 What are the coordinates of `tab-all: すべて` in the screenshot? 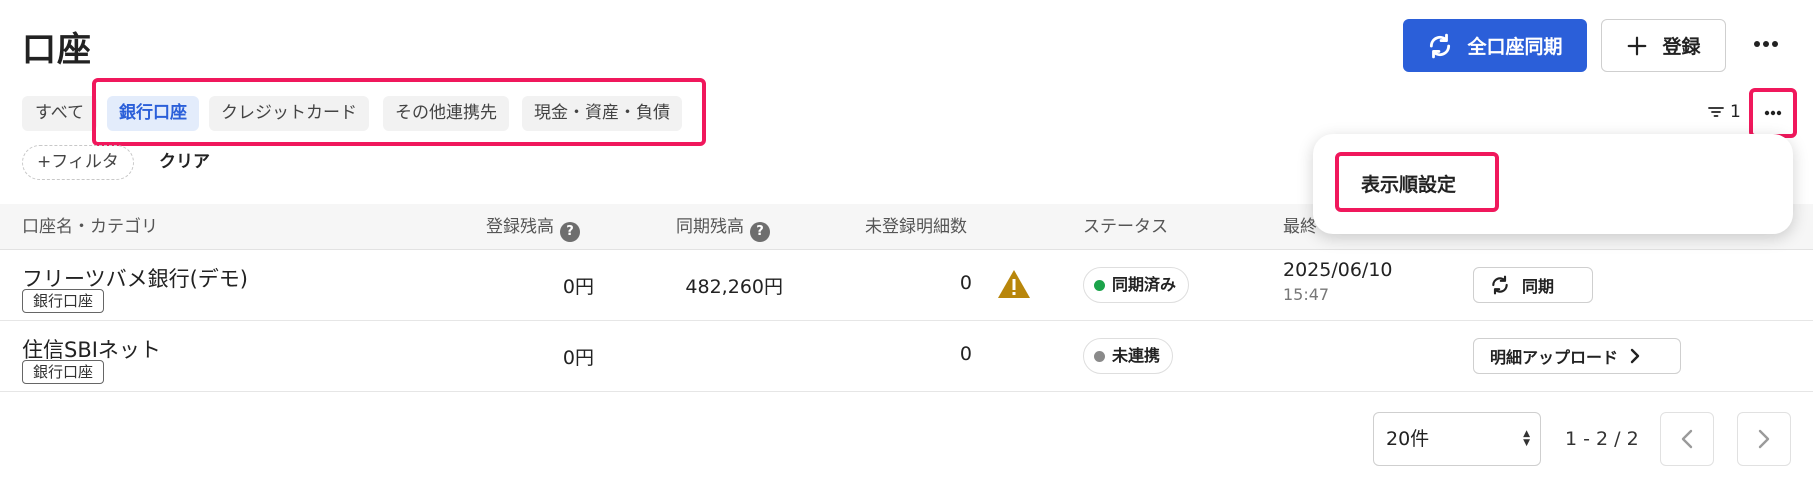 It's located at (60, 113).